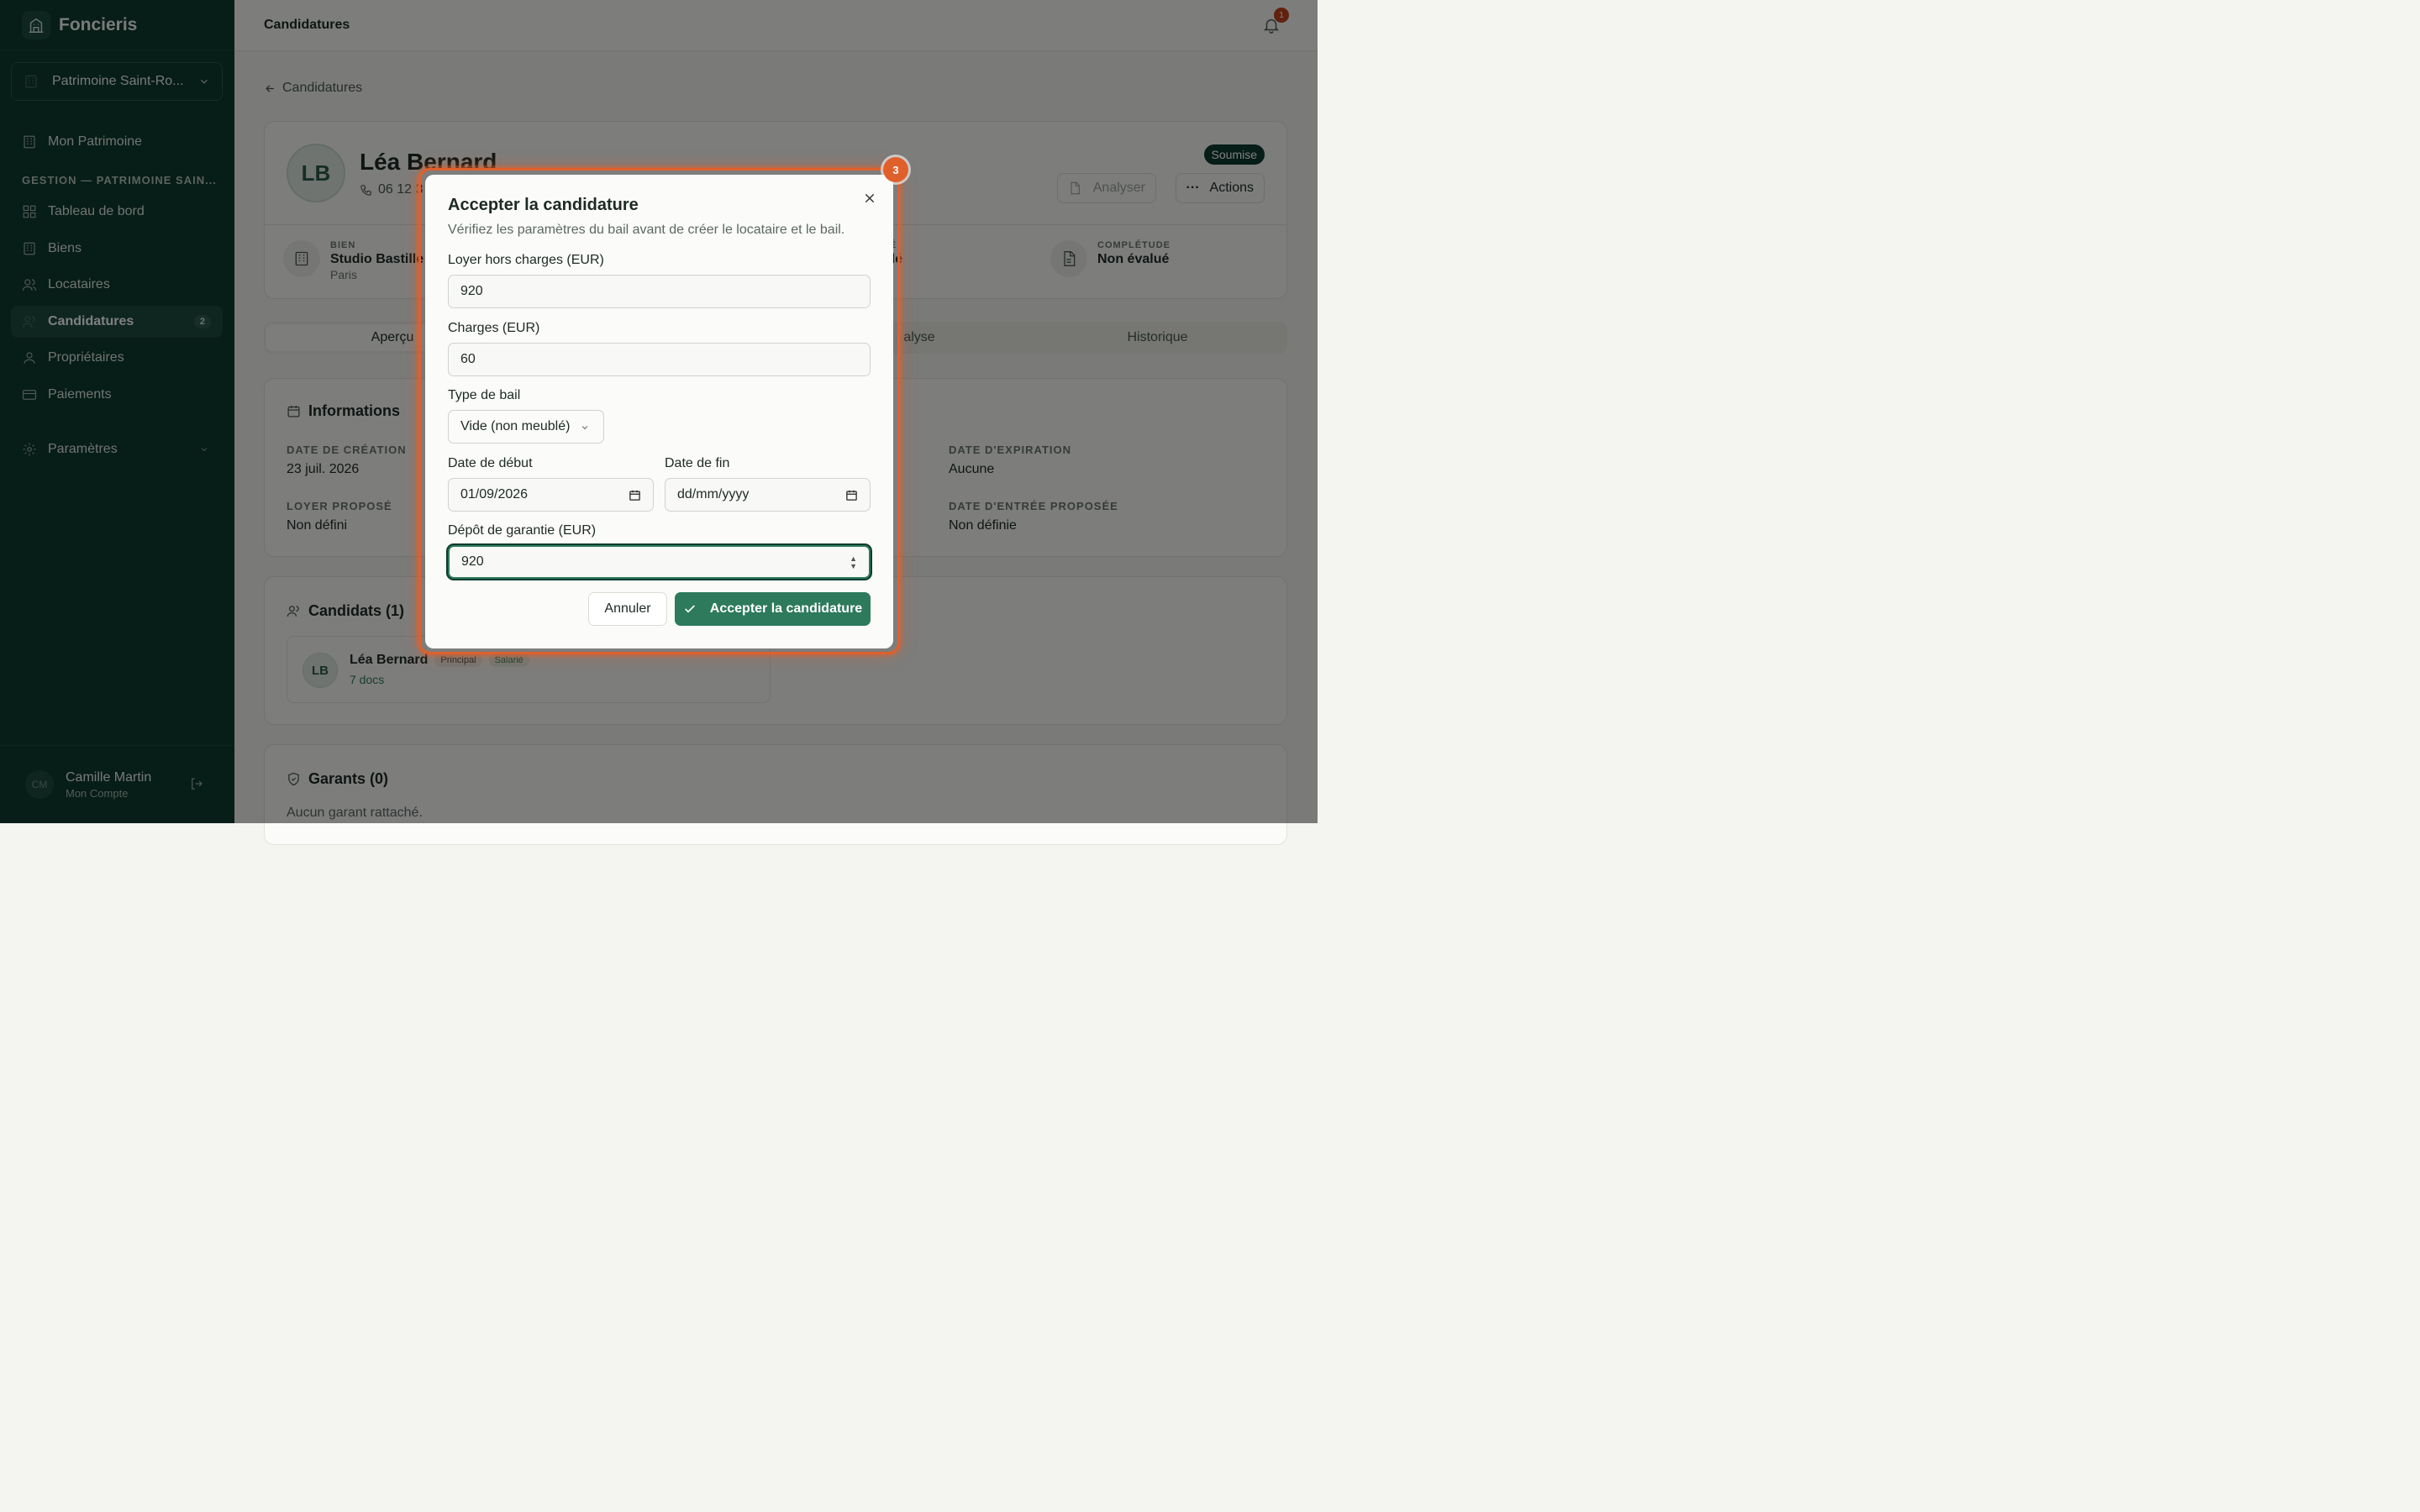 This screenshot has height=1512, width=2420. Describe the element at coordinates (494, 328) in the screenshot. I see `charges-field-label: Charges (EUR)` at that location.